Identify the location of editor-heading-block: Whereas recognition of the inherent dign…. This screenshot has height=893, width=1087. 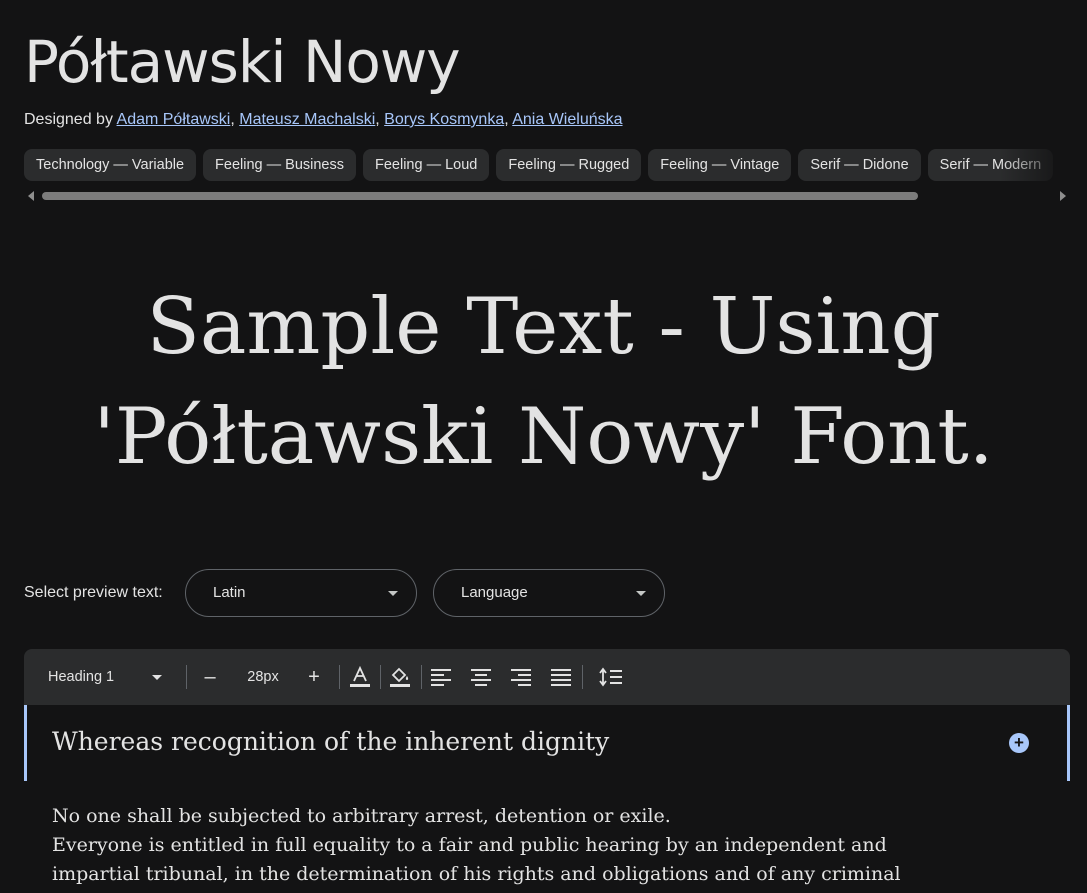
(547, 743).